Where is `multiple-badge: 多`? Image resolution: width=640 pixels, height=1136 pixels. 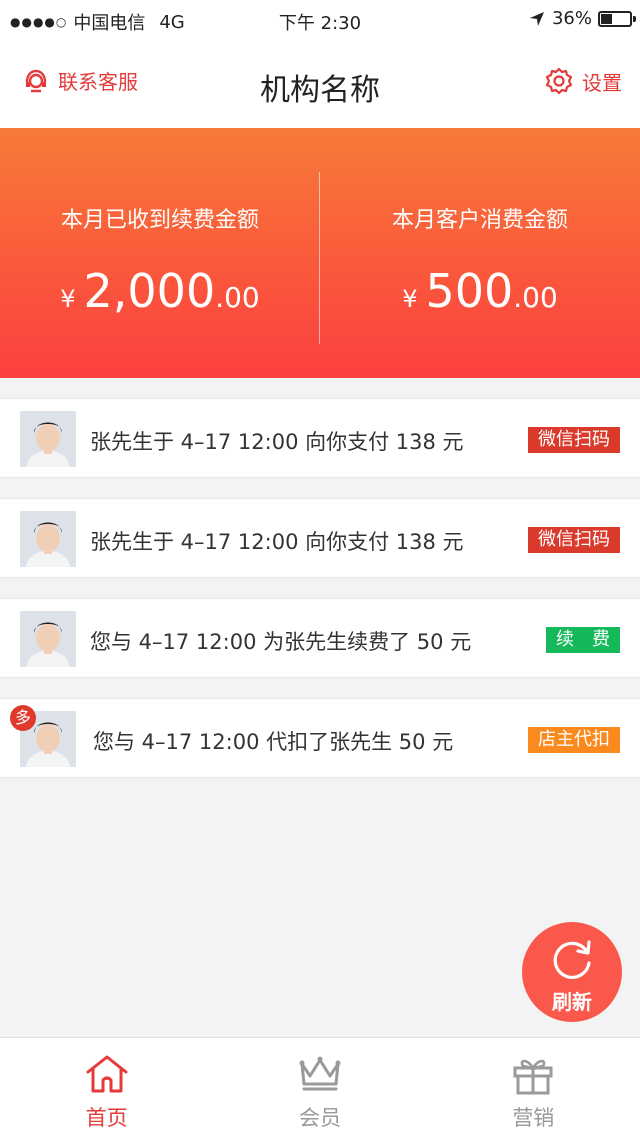
multiple-badge: 多 is located at coordinates (23, 718).